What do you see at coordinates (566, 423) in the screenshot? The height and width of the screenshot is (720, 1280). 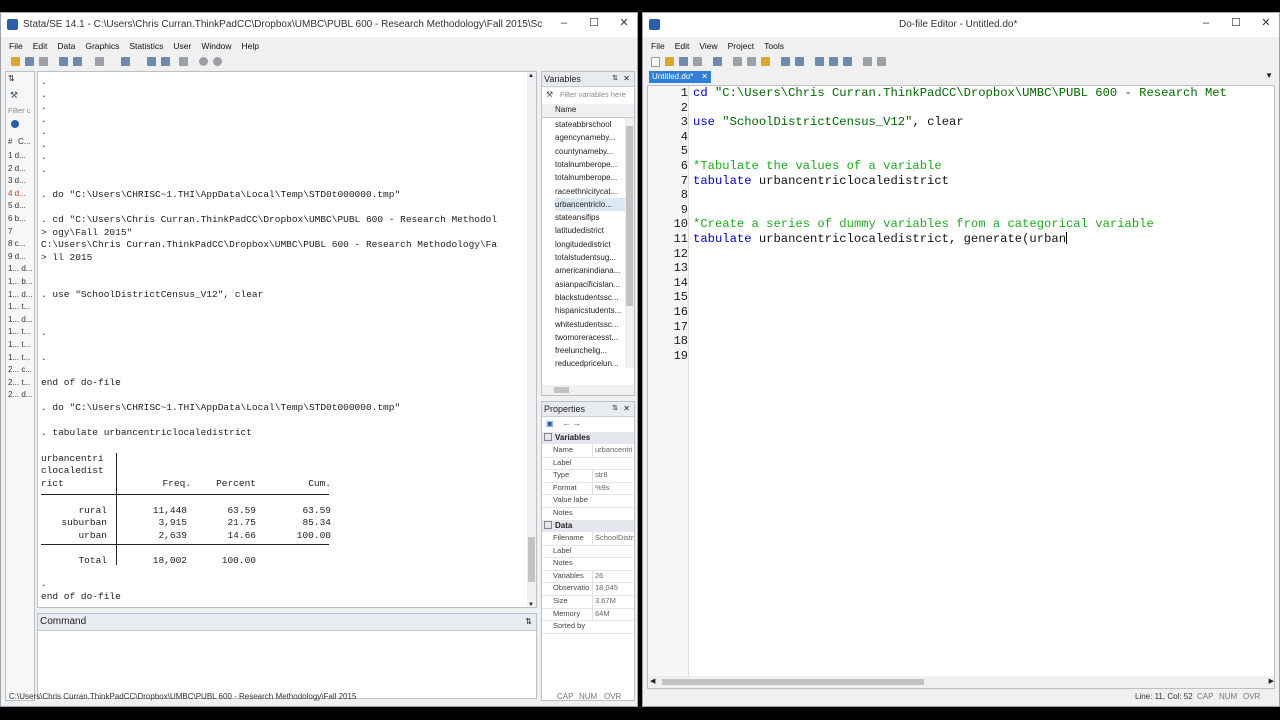 I see `back-arrow-icon: ←` at bounding box center [566, 423].